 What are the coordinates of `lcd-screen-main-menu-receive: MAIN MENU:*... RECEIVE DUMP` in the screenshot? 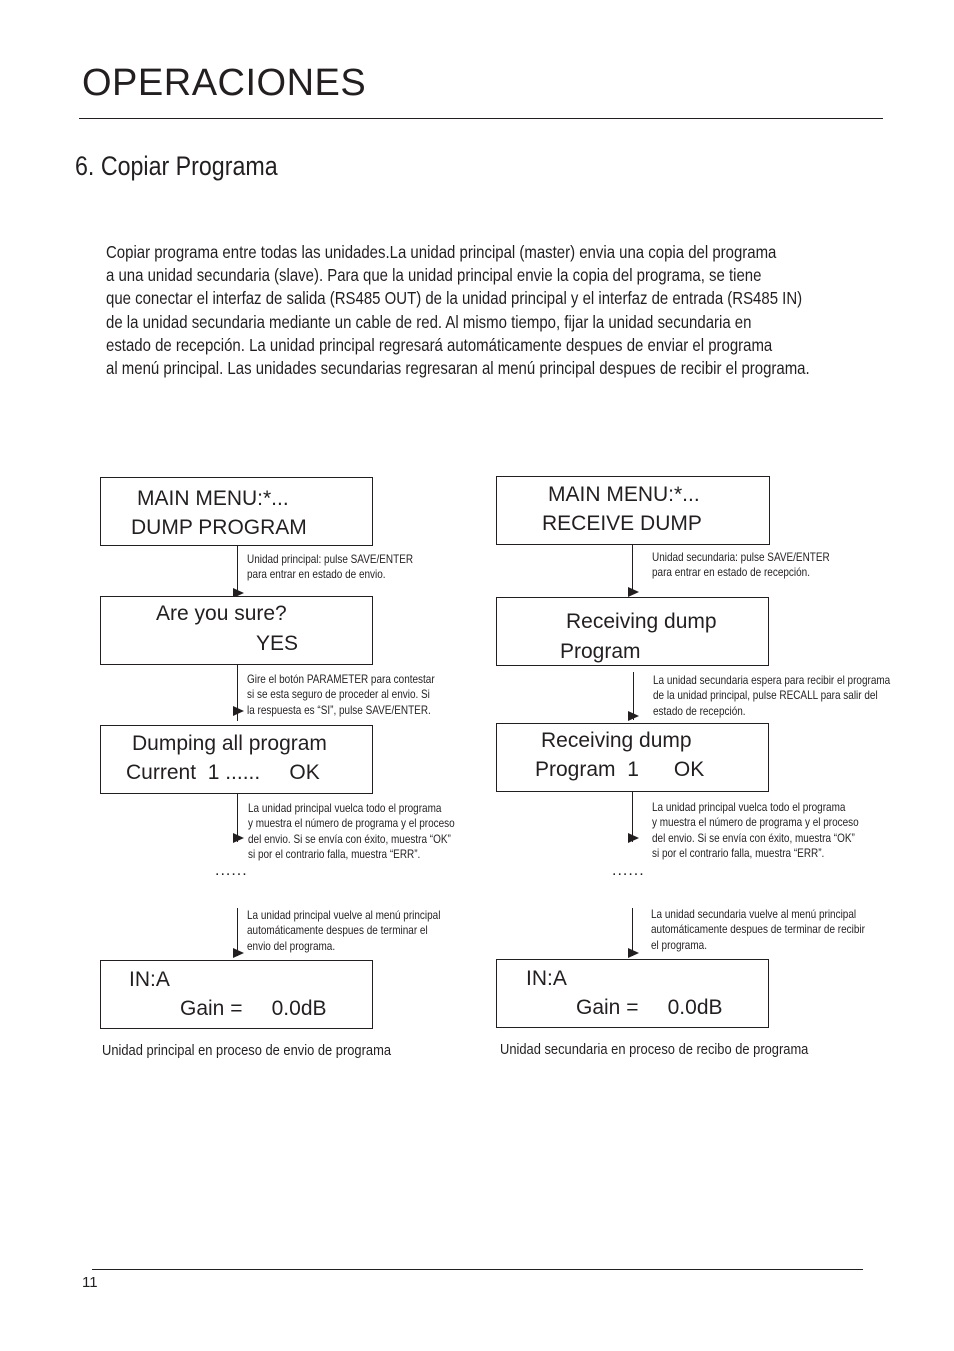 It's located at (633, 510).